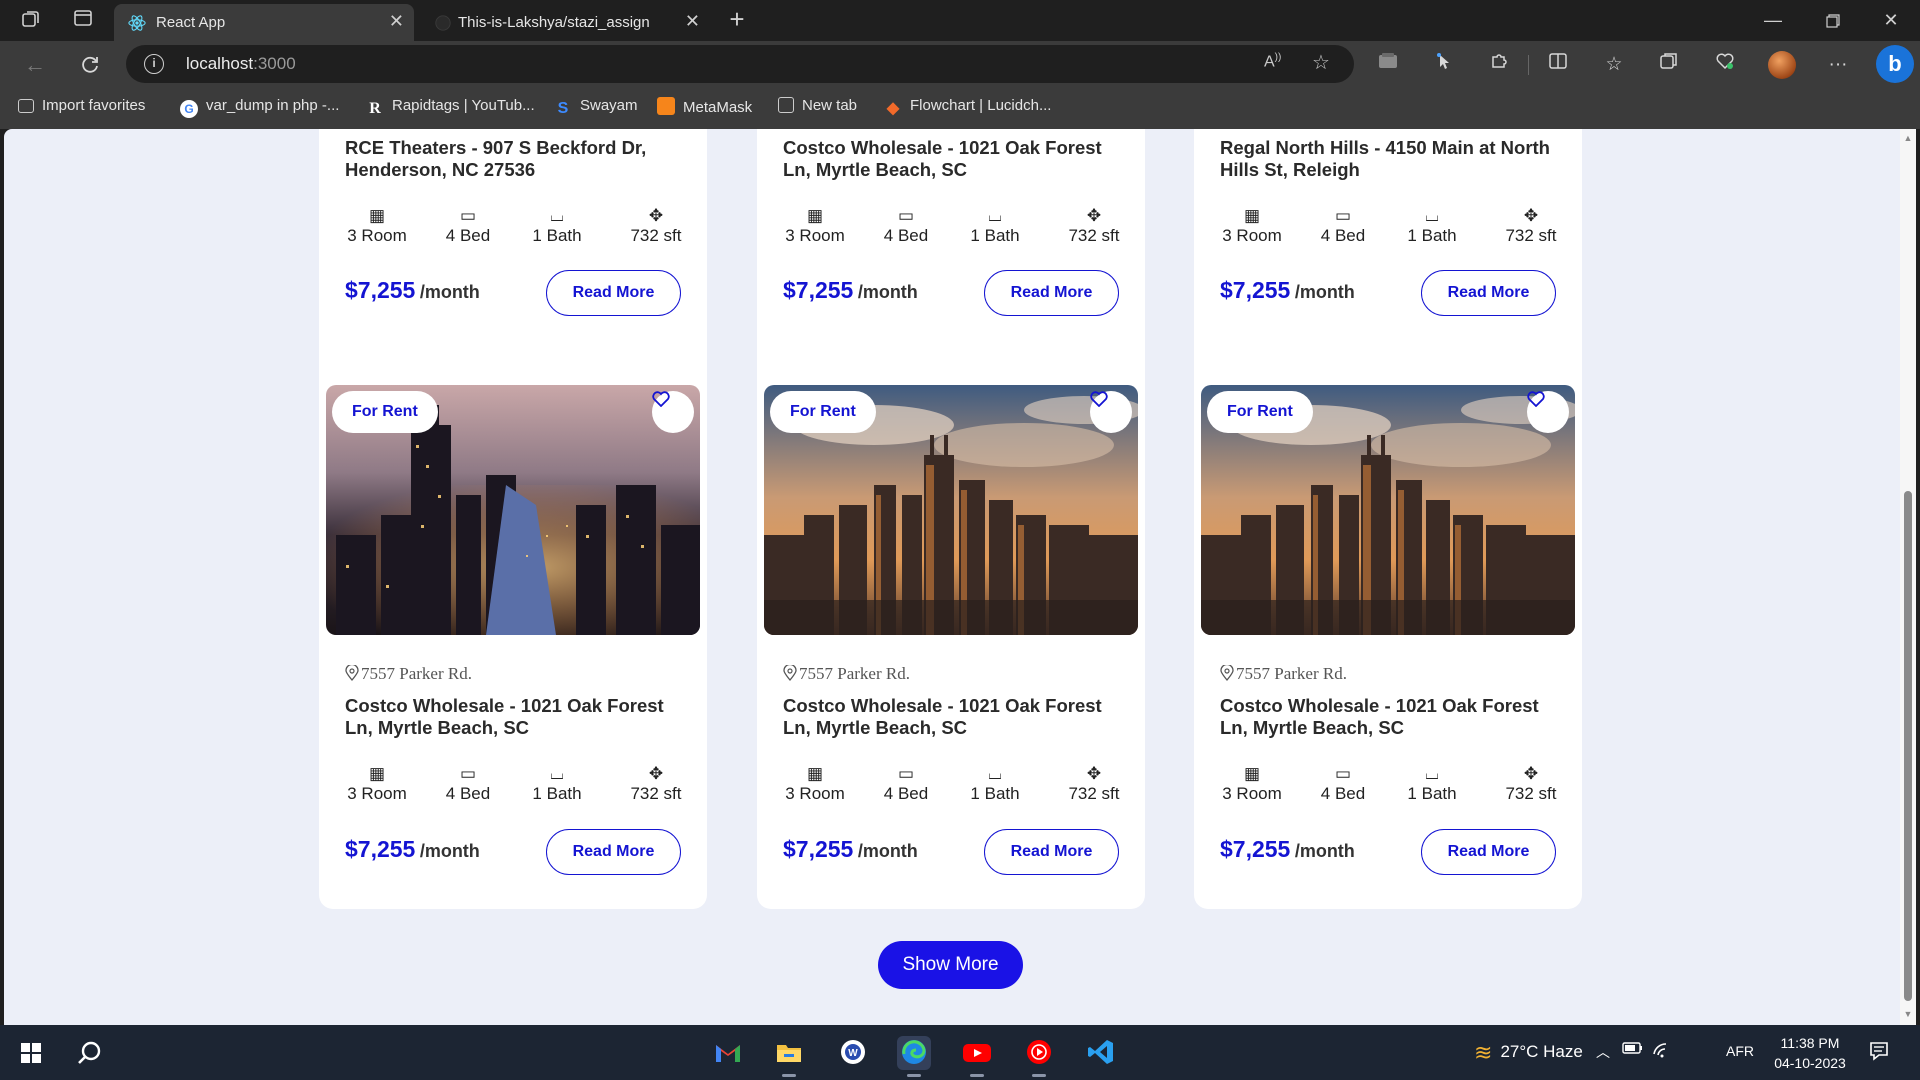 Image resolution: width=1920 pixels, height=1080 pixels. Describe the element at coordinates (1094, 793) in the screenshot. I see `area-value: 732 sft` at that location.